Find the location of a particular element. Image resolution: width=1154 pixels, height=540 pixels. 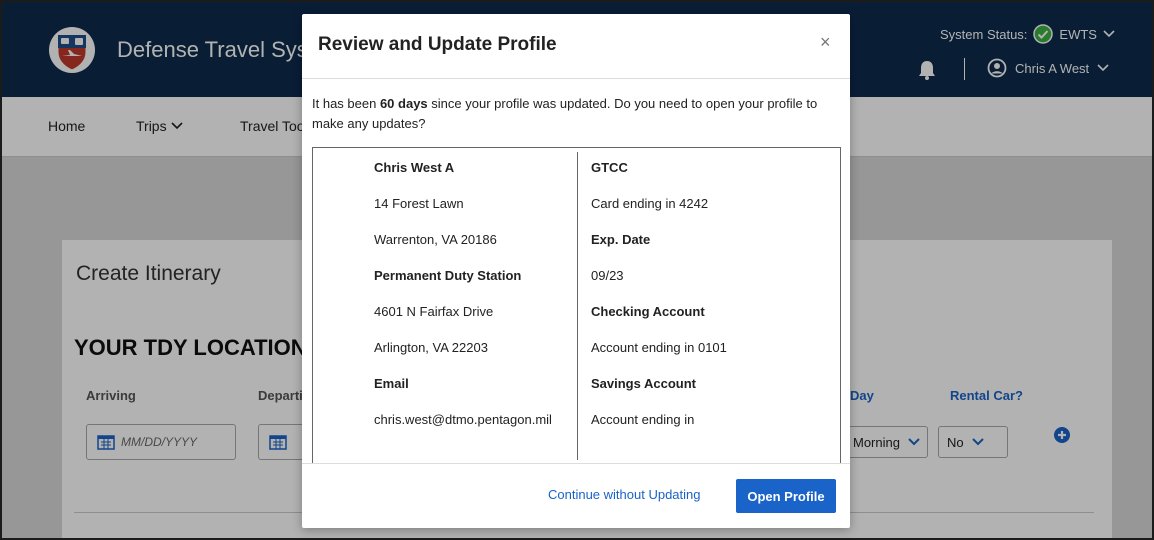

address-line-2: Warrenton, VA 20186 is located at coordinates (435, 239).